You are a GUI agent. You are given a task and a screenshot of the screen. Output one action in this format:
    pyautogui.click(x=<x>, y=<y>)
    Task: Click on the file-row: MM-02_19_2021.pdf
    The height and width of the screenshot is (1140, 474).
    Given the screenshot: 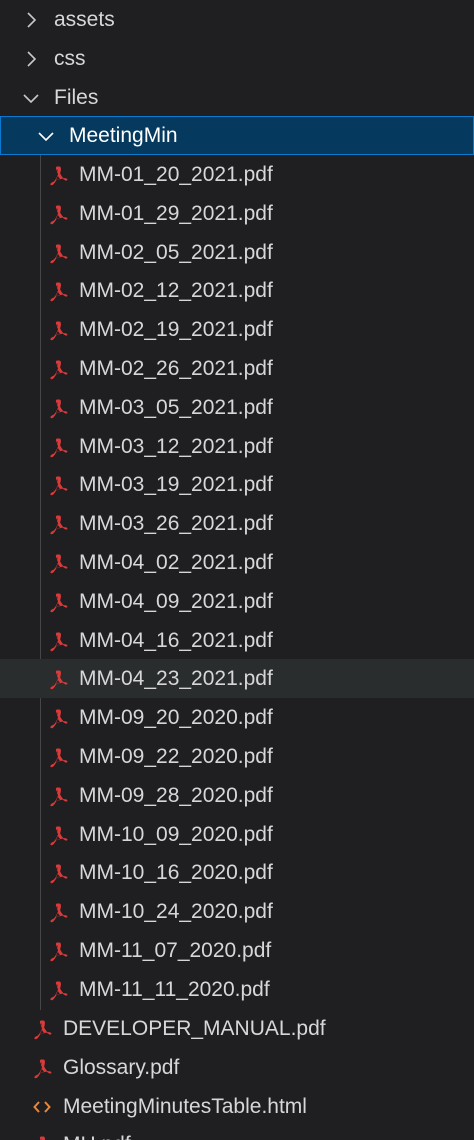 What is the action you would take?
    pyautogui.click(x=237, y=329)
    